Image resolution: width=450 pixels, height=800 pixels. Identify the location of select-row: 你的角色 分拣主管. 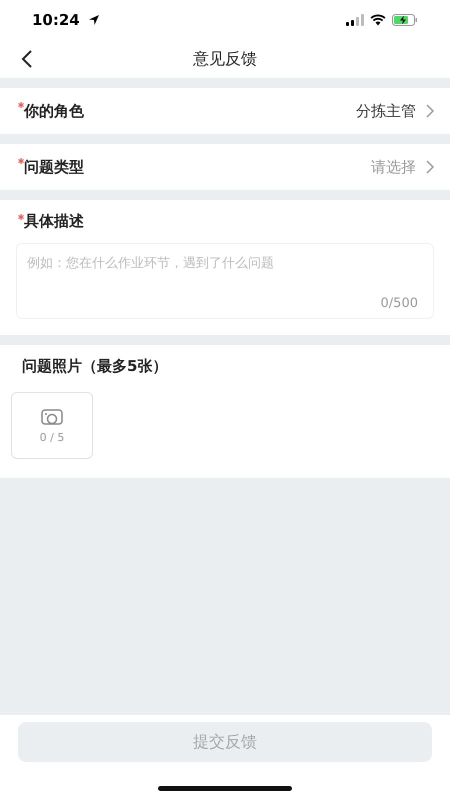
(225, 111).